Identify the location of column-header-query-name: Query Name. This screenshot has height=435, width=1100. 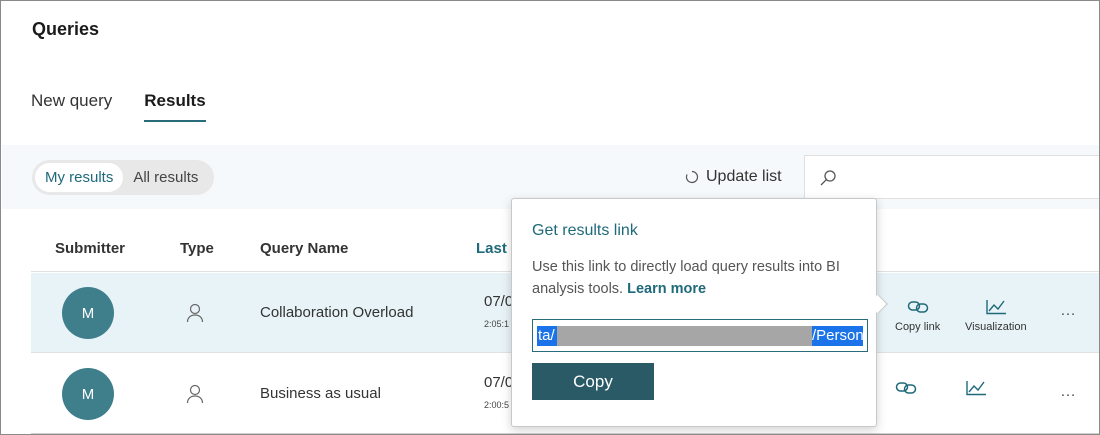
(304, 248).